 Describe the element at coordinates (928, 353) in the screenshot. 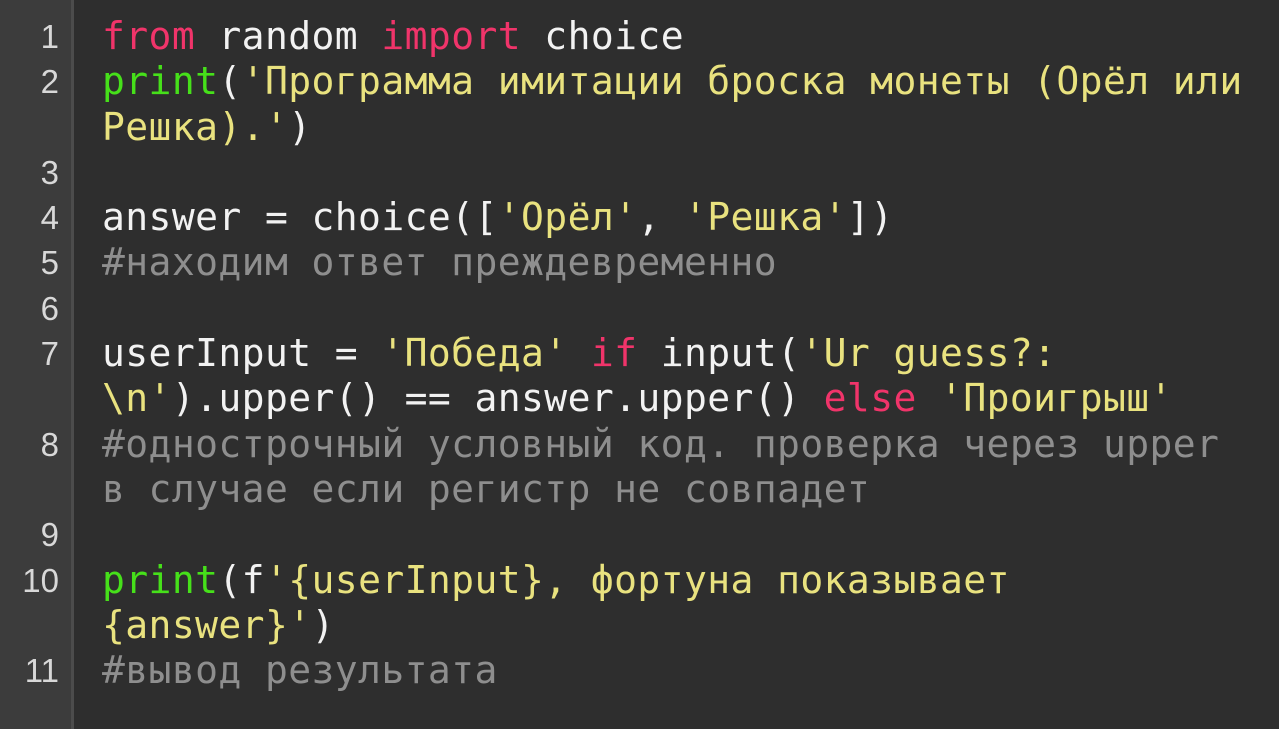

I see `code-token: 'Ur guess?:` at that location.